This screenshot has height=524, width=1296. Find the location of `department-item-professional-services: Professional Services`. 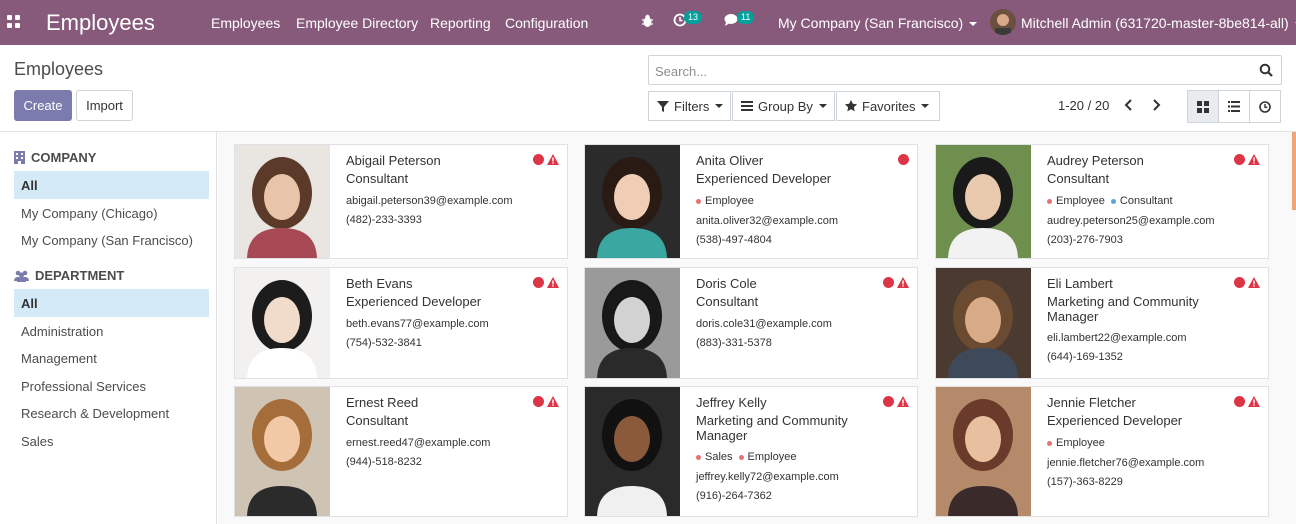

department-item-professional-services: Professional Services is located at coordinates (111, 386).